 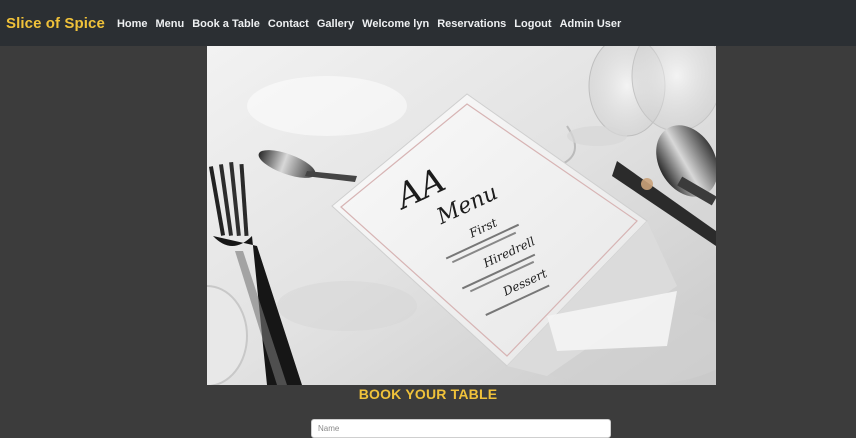 I want to click on nav-link-welcome-user: Welcome lyn, so click(x=395, y=24).